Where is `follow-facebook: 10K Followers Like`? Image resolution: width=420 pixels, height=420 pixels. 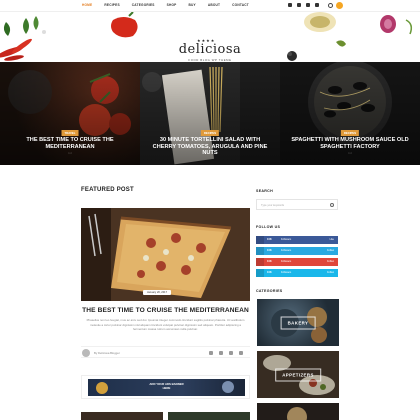
follow-facebook: 10K Followers Like is located at coordinates (297, 240).